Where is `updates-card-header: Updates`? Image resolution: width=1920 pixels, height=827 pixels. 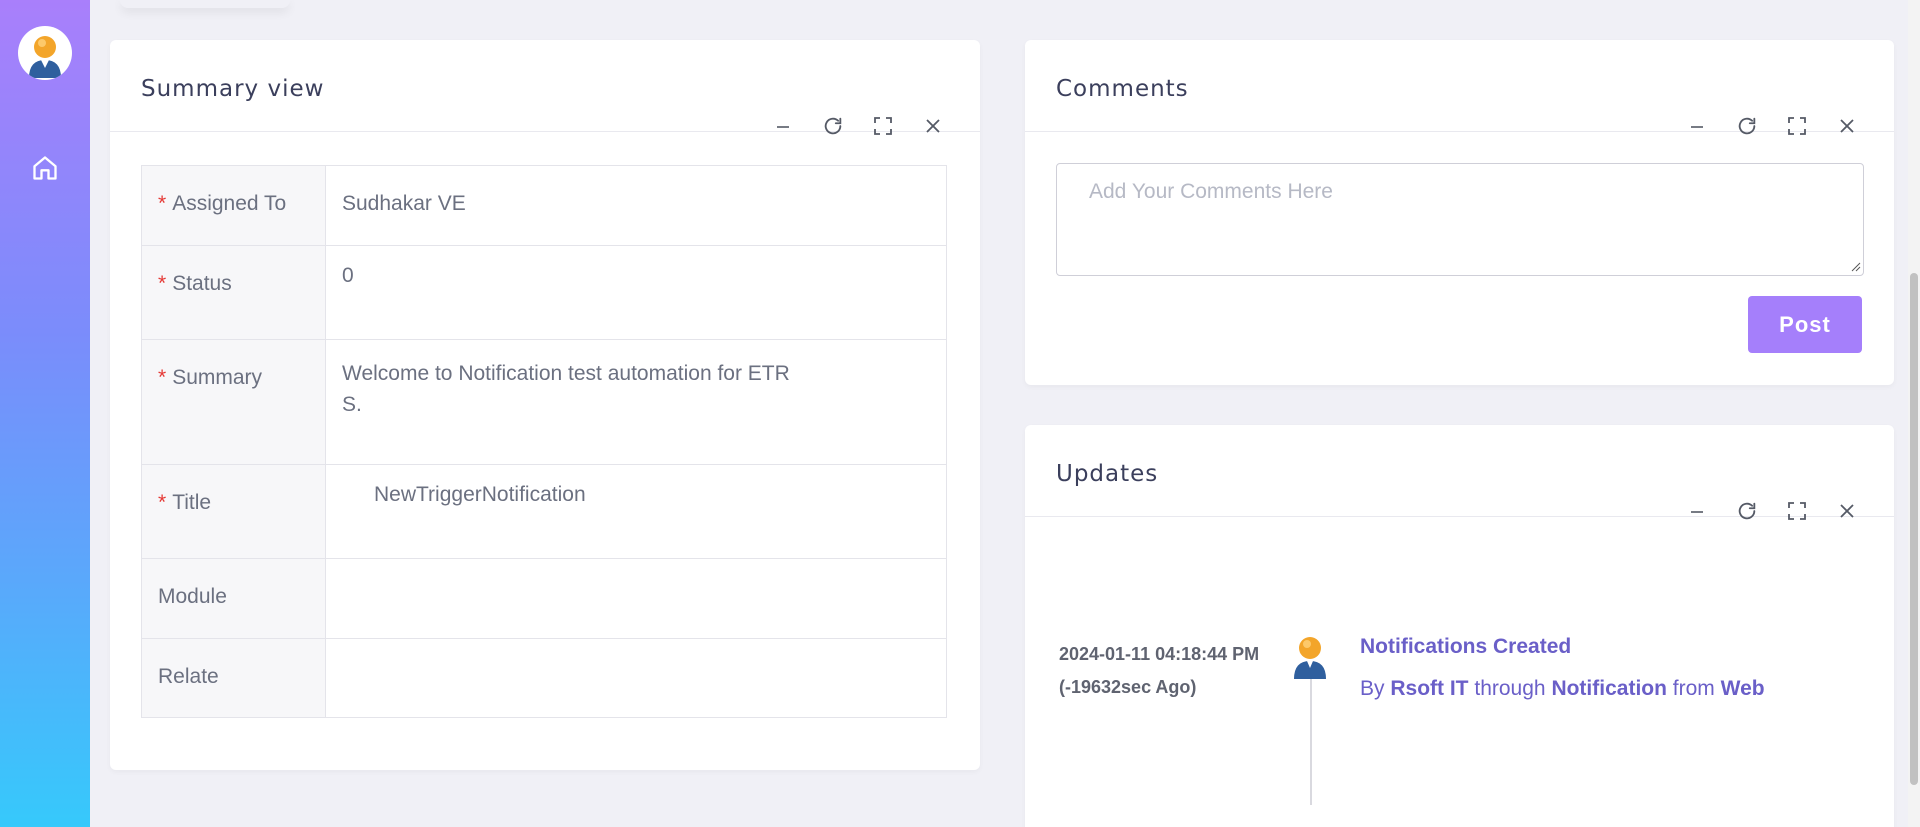
updates-card-header: Updates is located at coordinates (1459, 472).